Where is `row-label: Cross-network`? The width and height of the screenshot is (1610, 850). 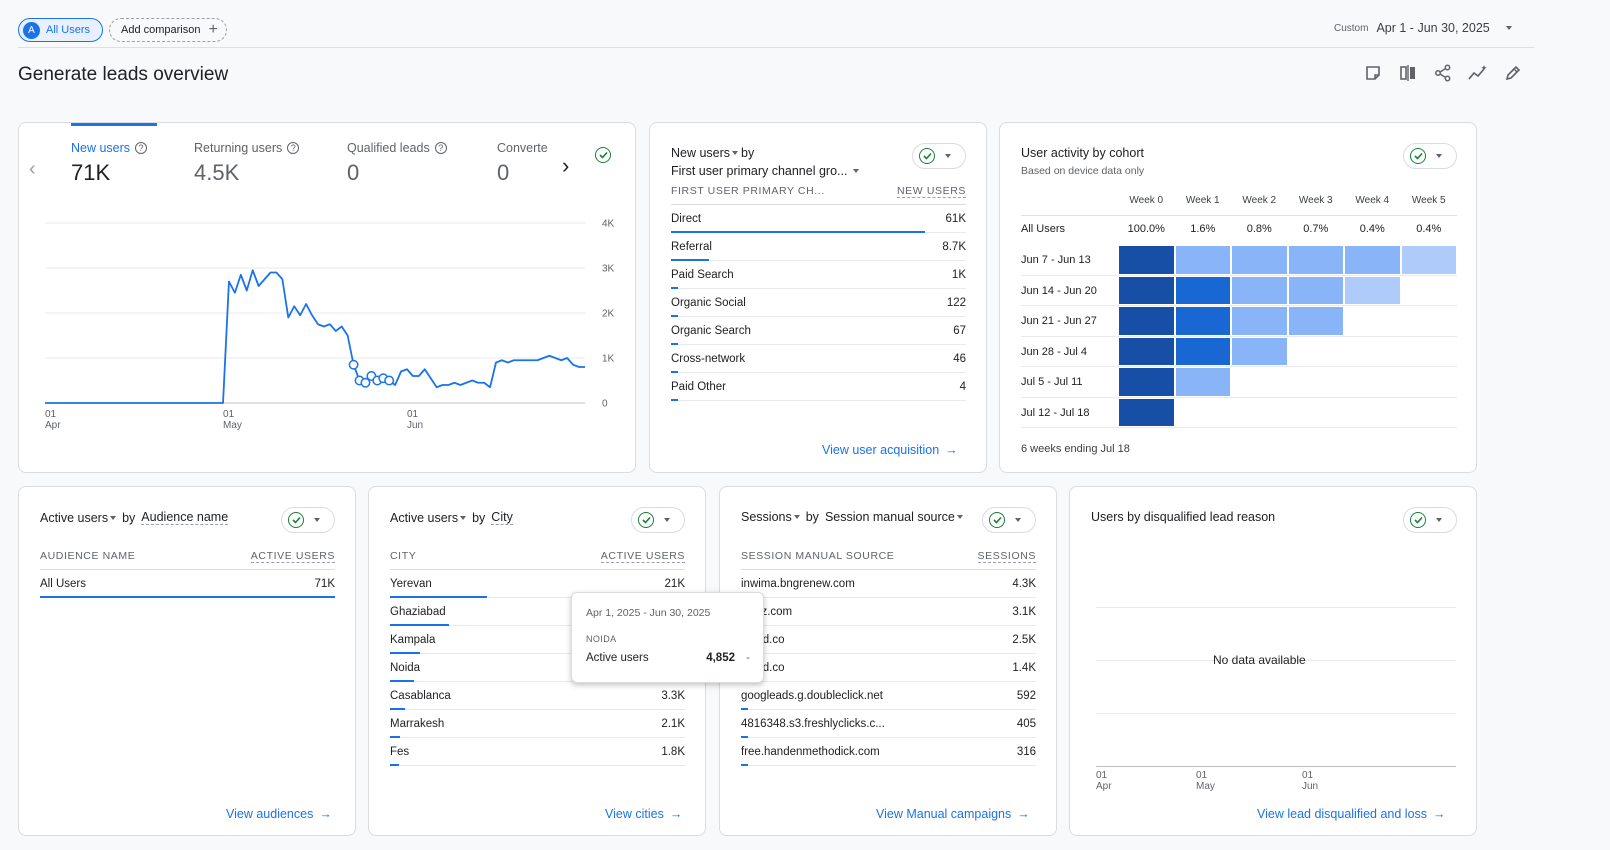 row-label: Cross-network is located at coordinates (708, 359).